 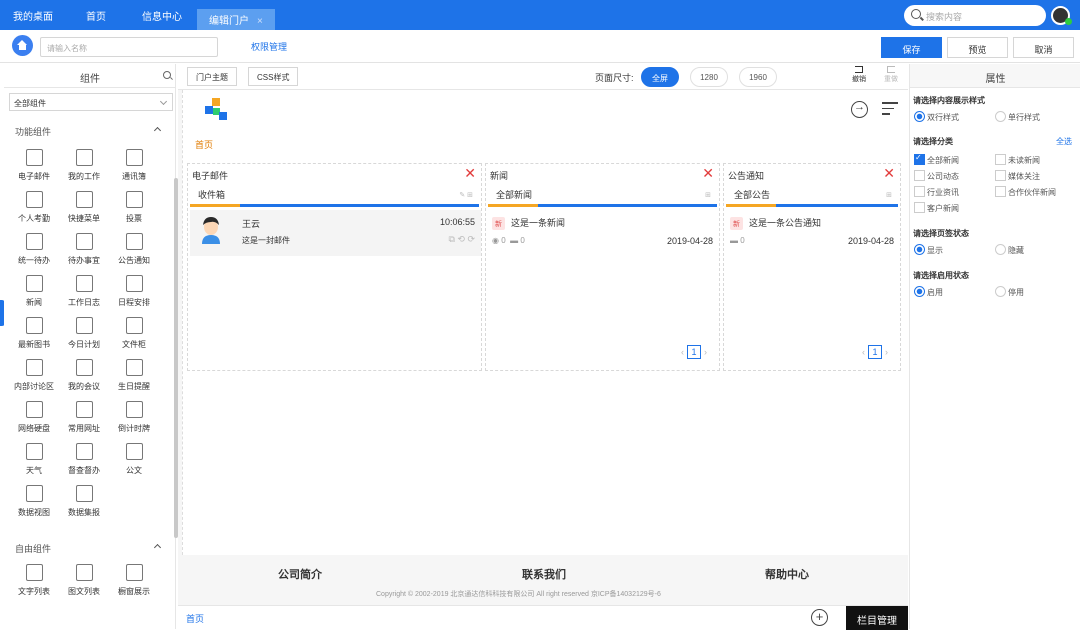 I want to click on checkbox-industry-info: 行业资讯, so click(x=936, y=192).